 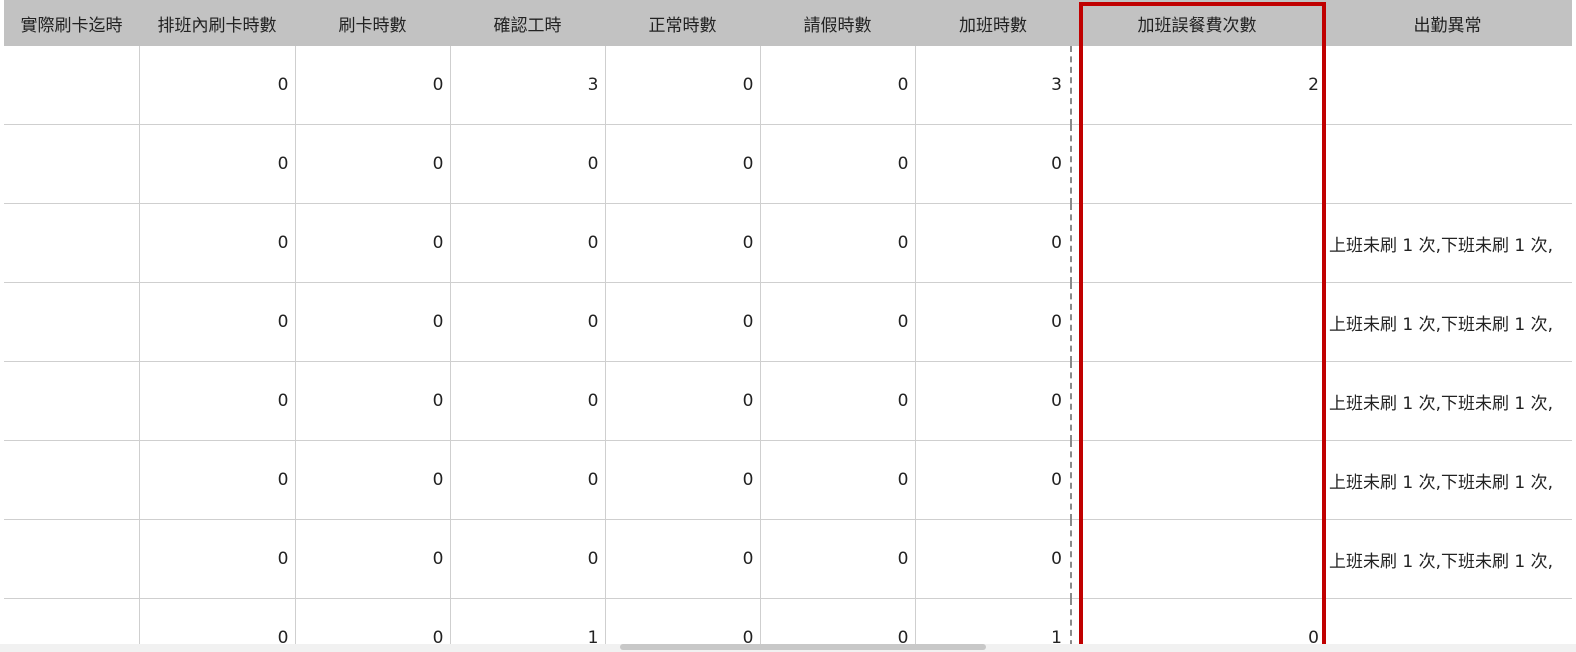 I want to click on column-header-attendance-anomaly: 出勤異常, so click(x=1447, y=23).